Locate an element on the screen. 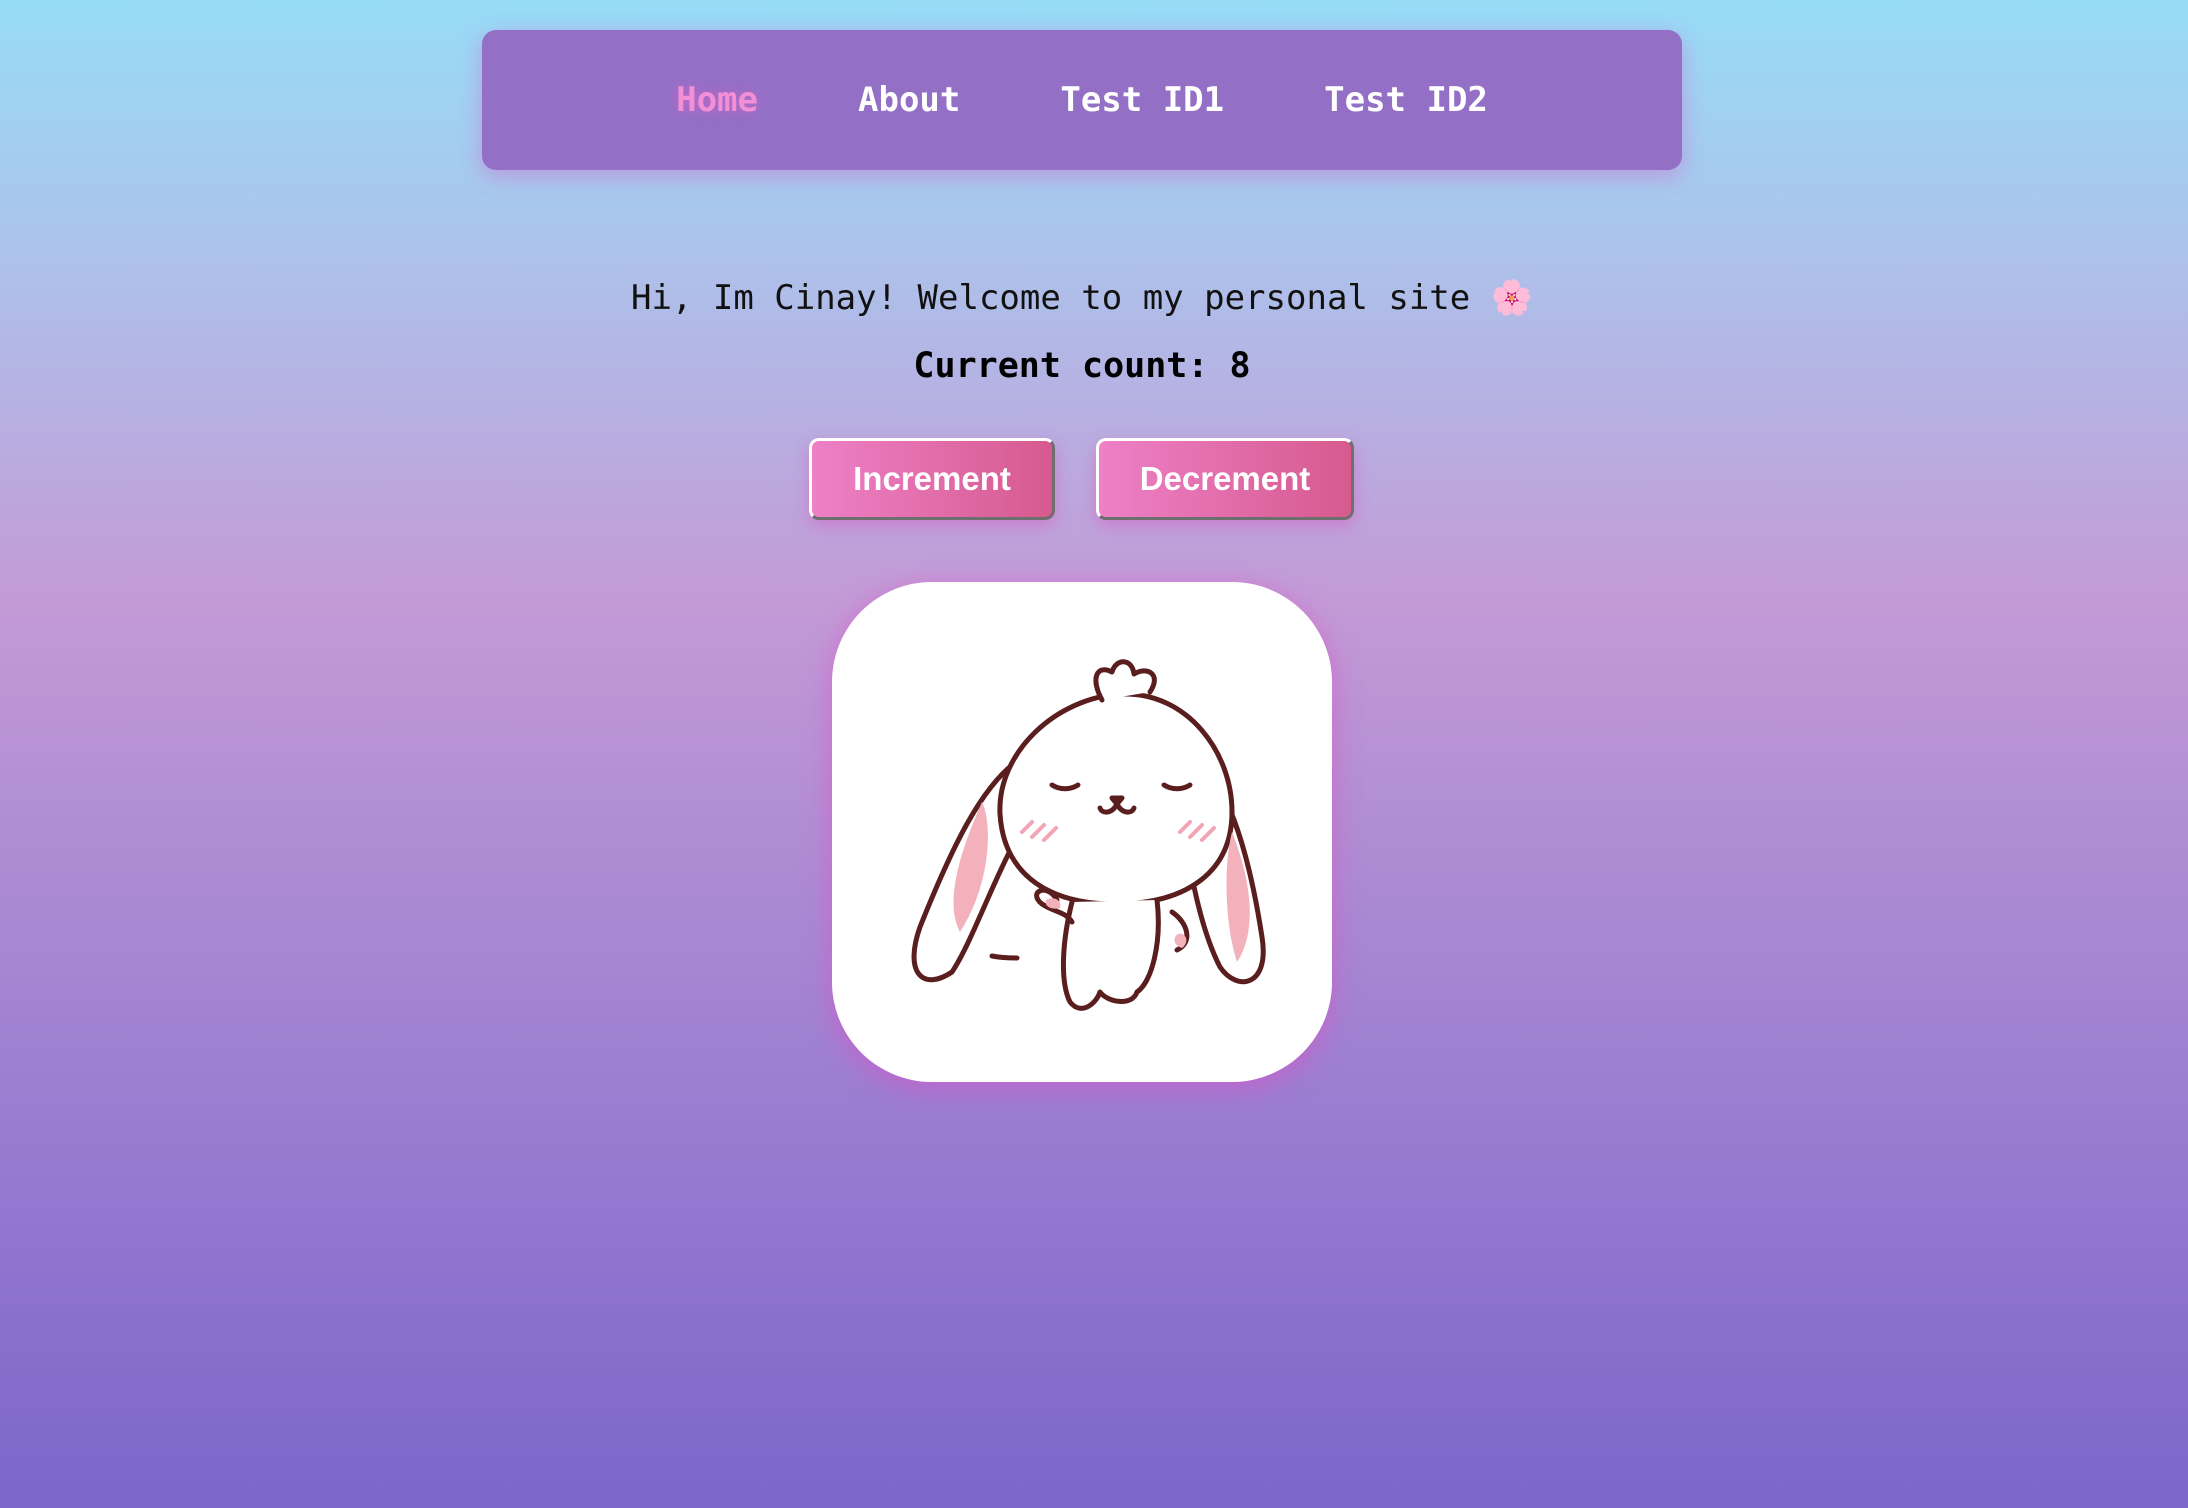 This screenshot has height=1508, width=2188. current-count: Current count: 8 is located at coordinates (1082, 366).